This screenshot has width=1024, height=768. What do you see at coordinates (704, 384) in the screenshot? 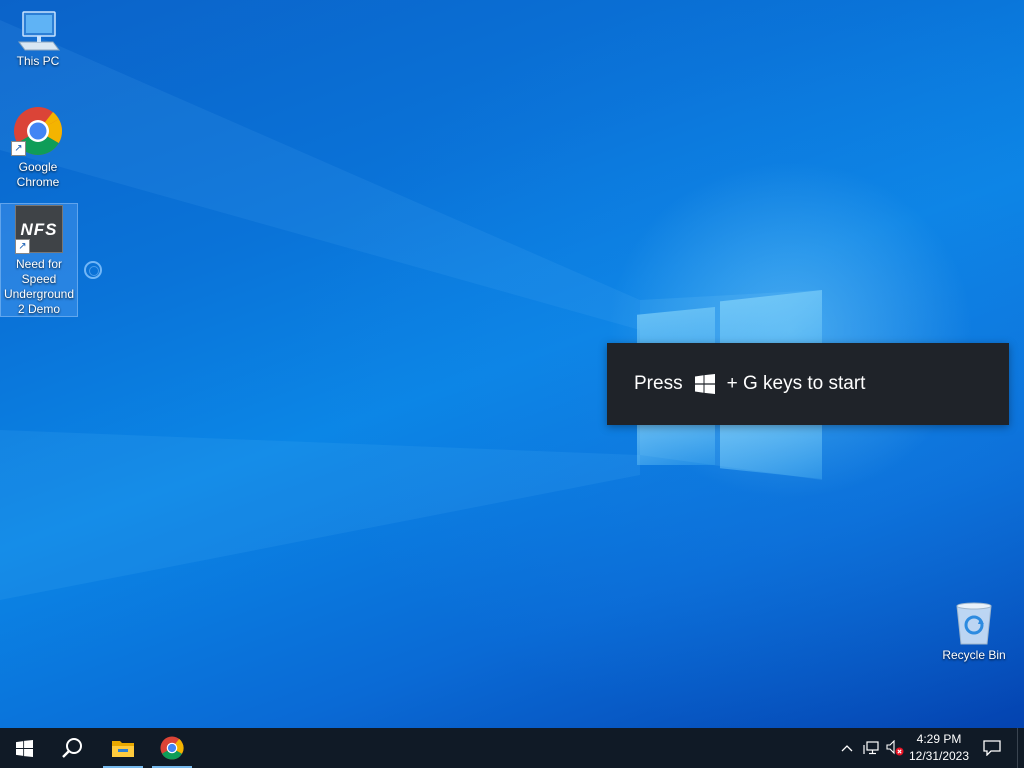
I see `windows-key-icon` at bounding box center [704, 384].